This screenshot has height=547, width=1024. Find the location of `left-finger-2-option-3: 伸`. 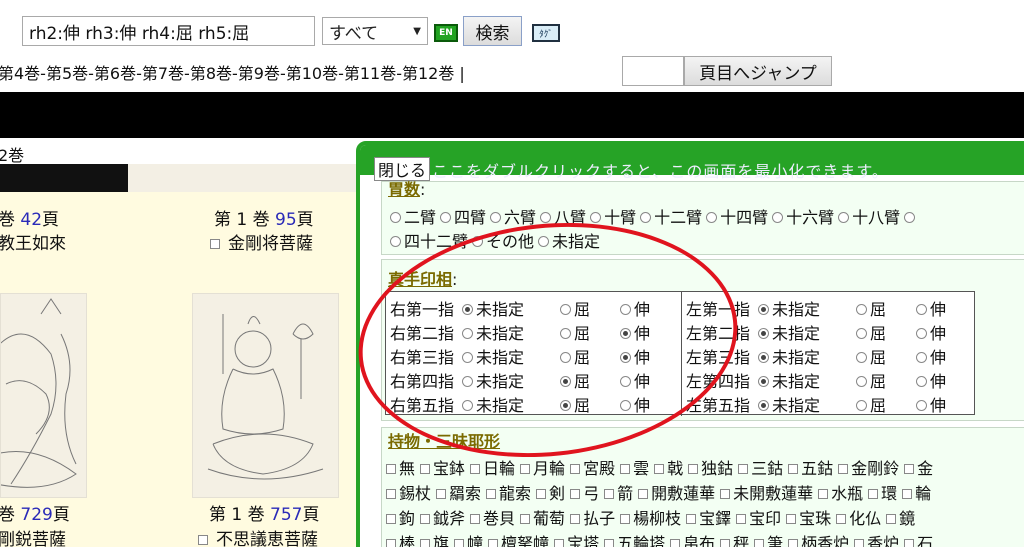

left-finger-2-option-3: 伸 is located at coordinates (929, 332).